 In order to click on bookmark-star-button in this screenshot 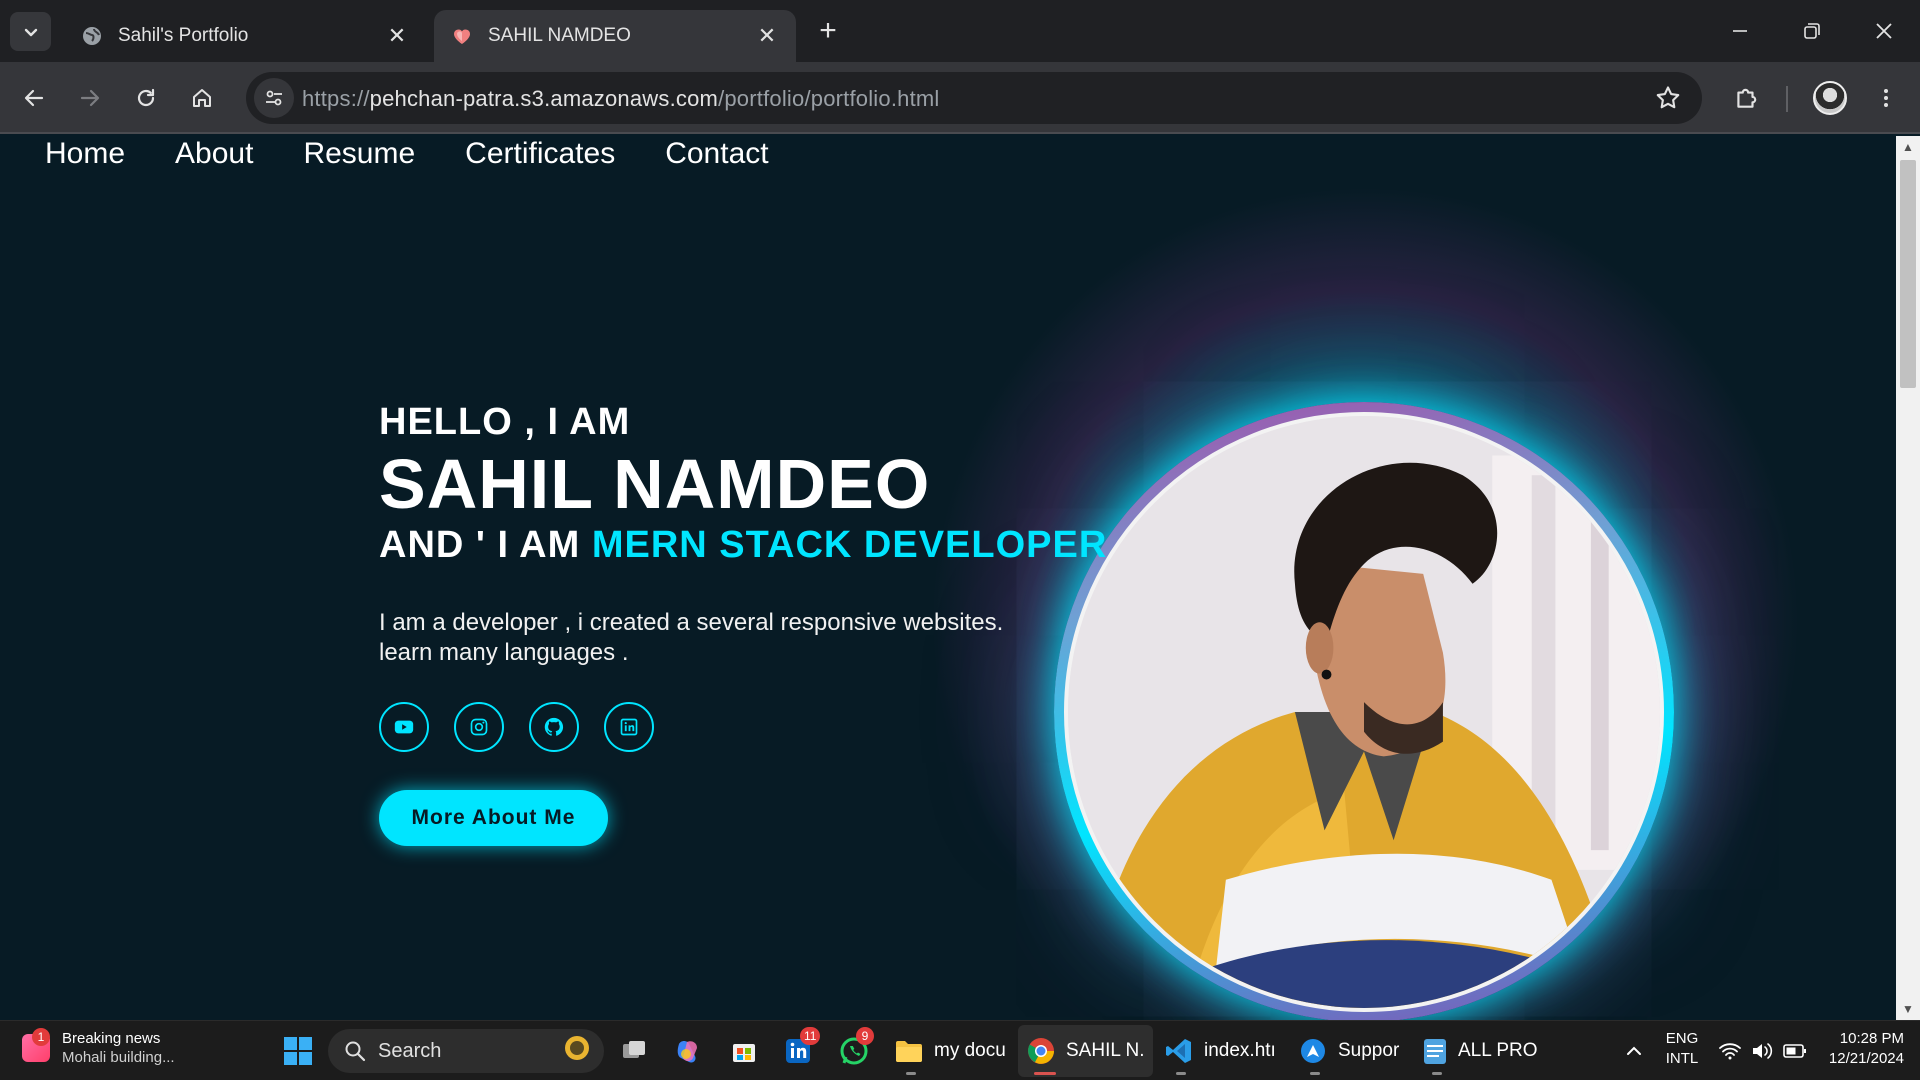, I will do `click(1668, 98)`.